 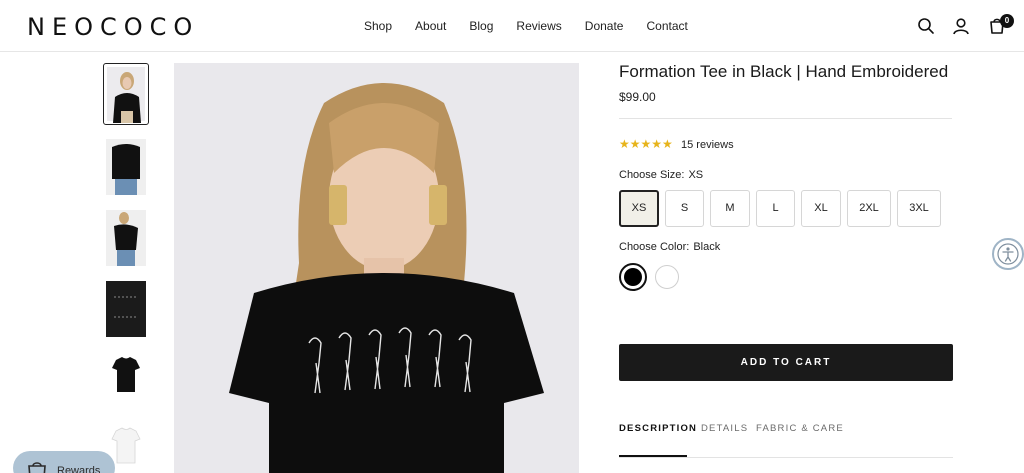 What do you see at coordinates (654, 247) in the screenshot?
I see `color-label-text: Choose Color:` at bounding box center [654, 247].